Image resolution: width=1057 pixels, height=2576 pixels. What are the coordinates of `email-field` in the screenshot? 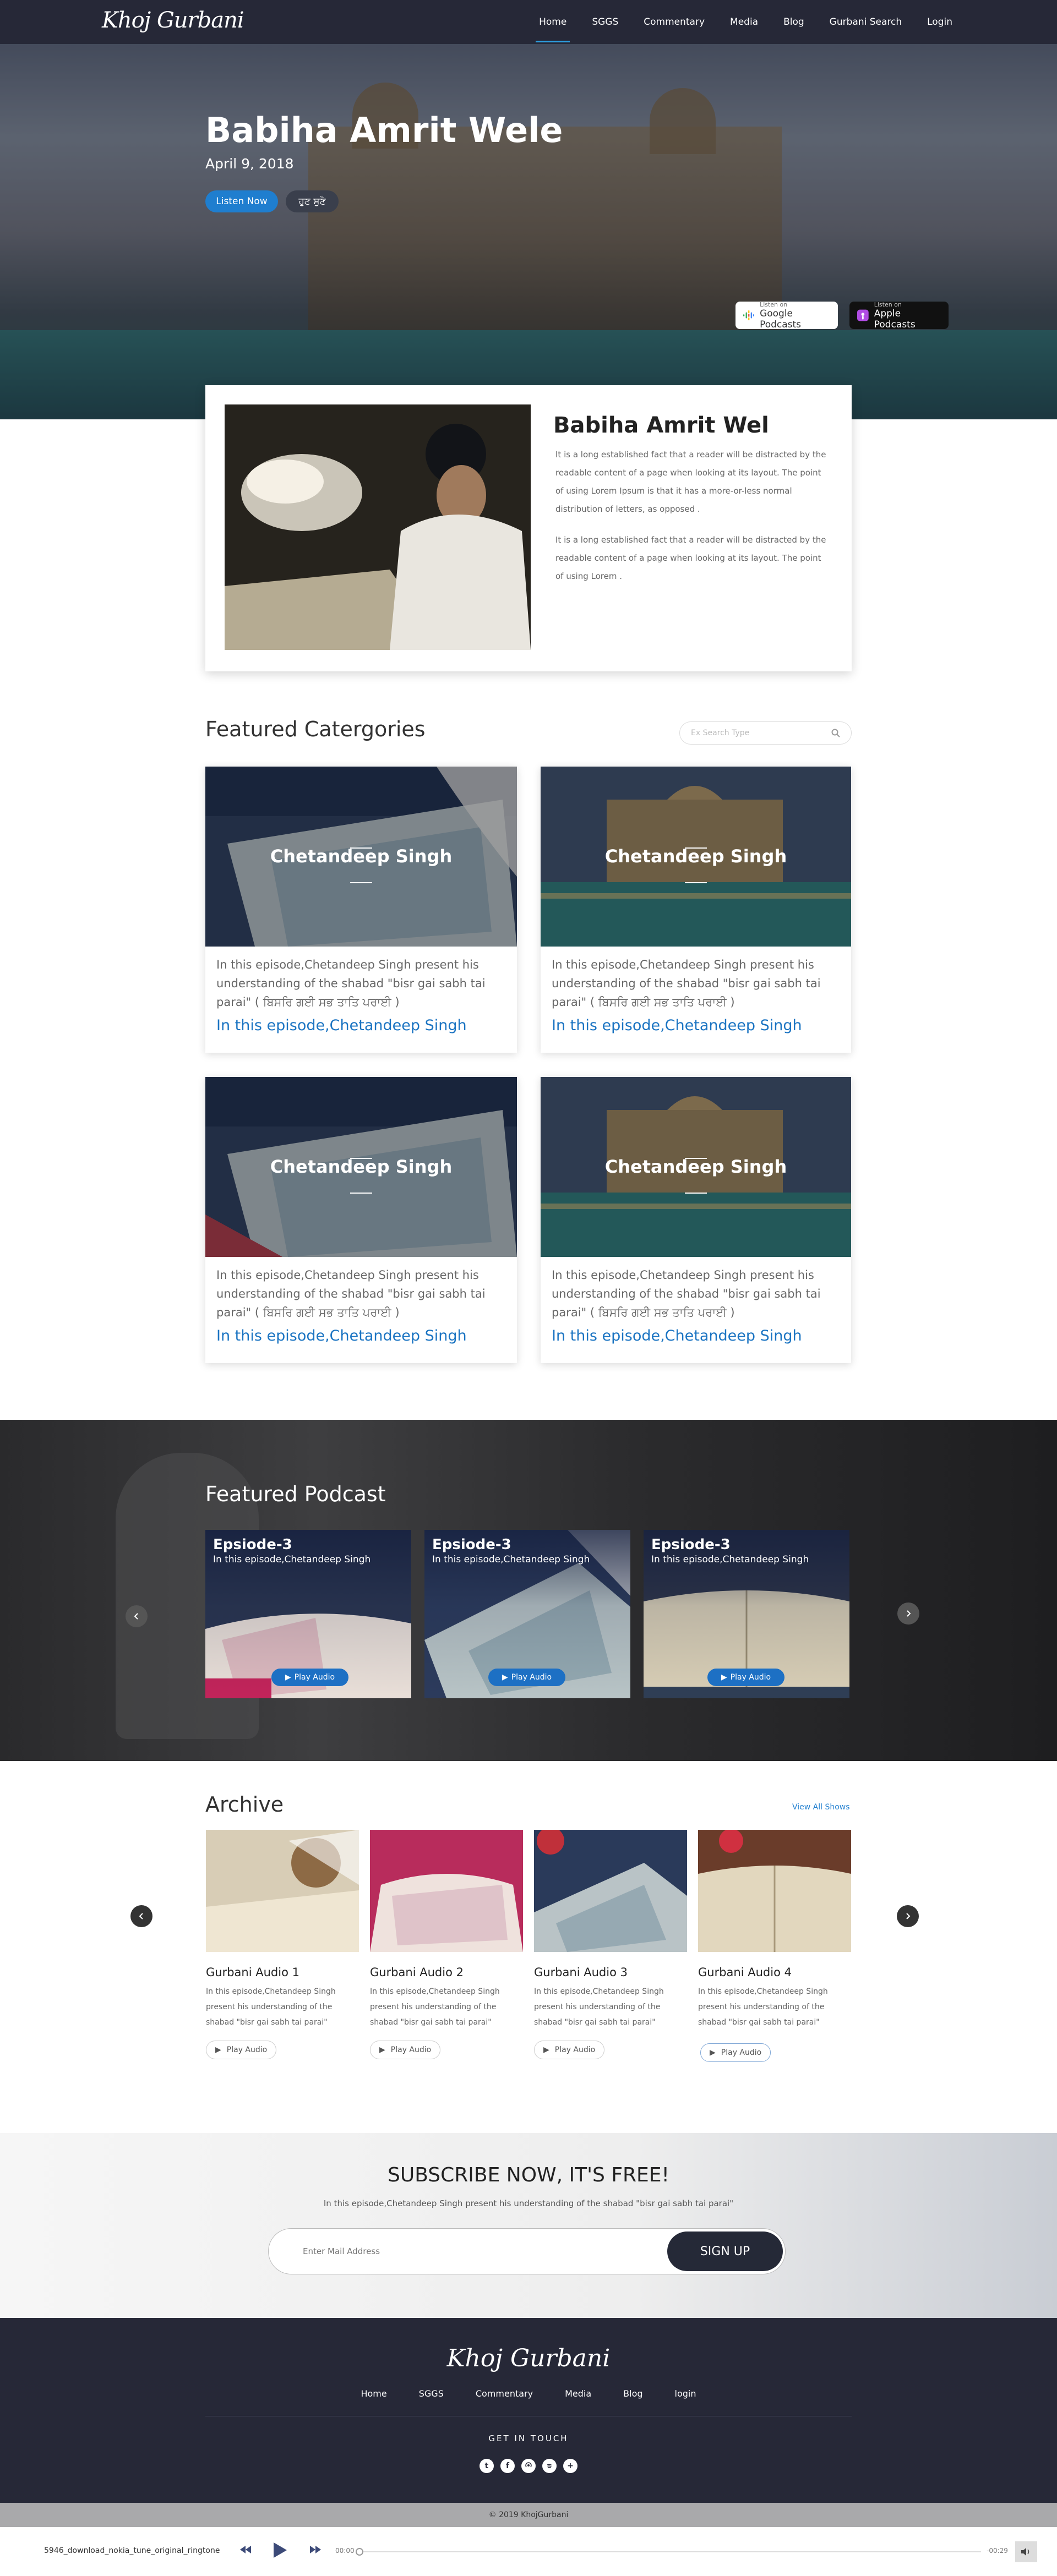 It's located at (440, 2251).